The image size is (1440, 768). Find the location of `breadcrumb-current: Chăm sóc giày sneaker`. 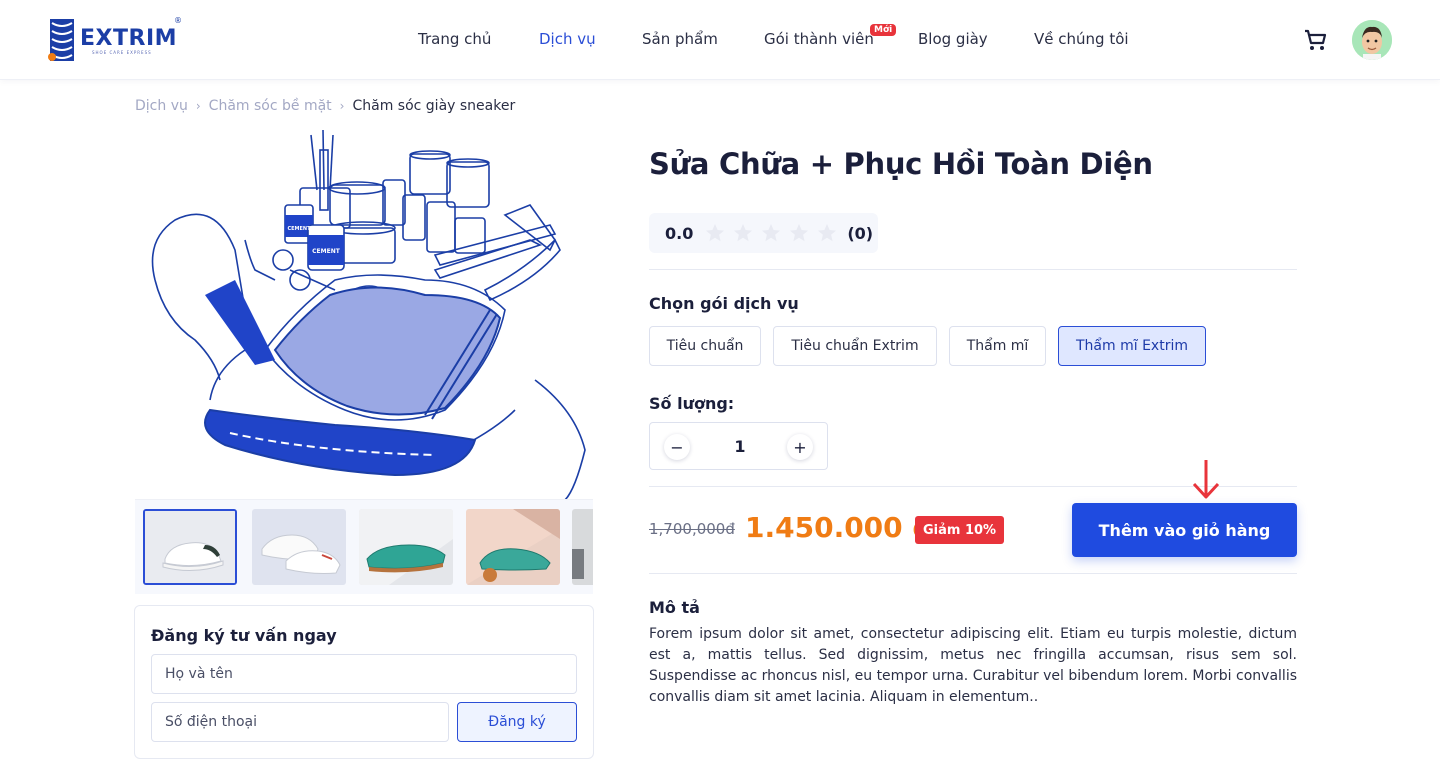

breadcrumb-current: Chăm sóc giày sneaker is located at coordinates (434, 106).